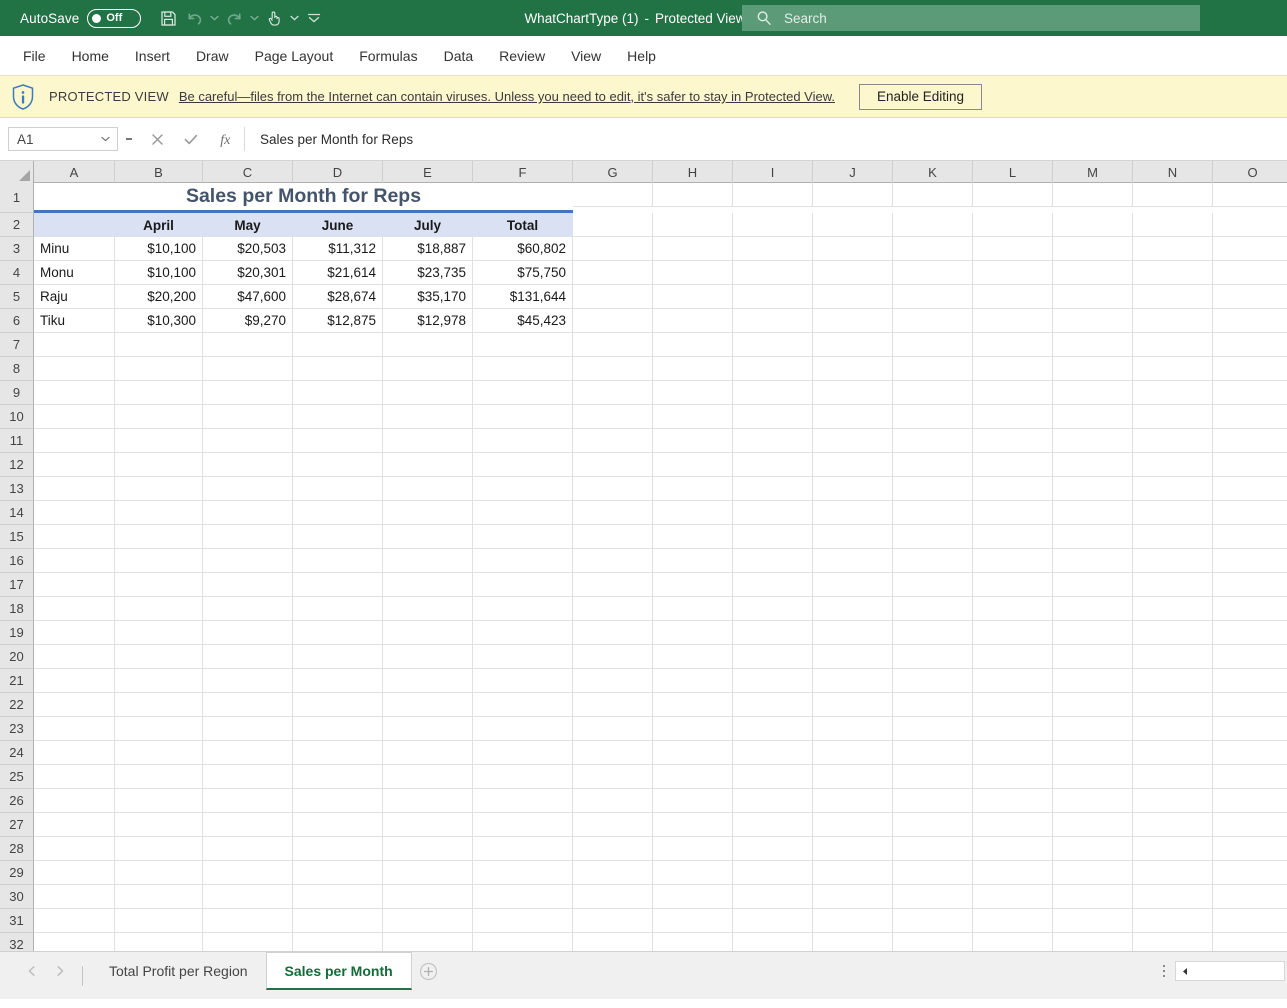 This screenshot has width=1287, height=1008. I want to click on cell-j19, so click(853, 633).